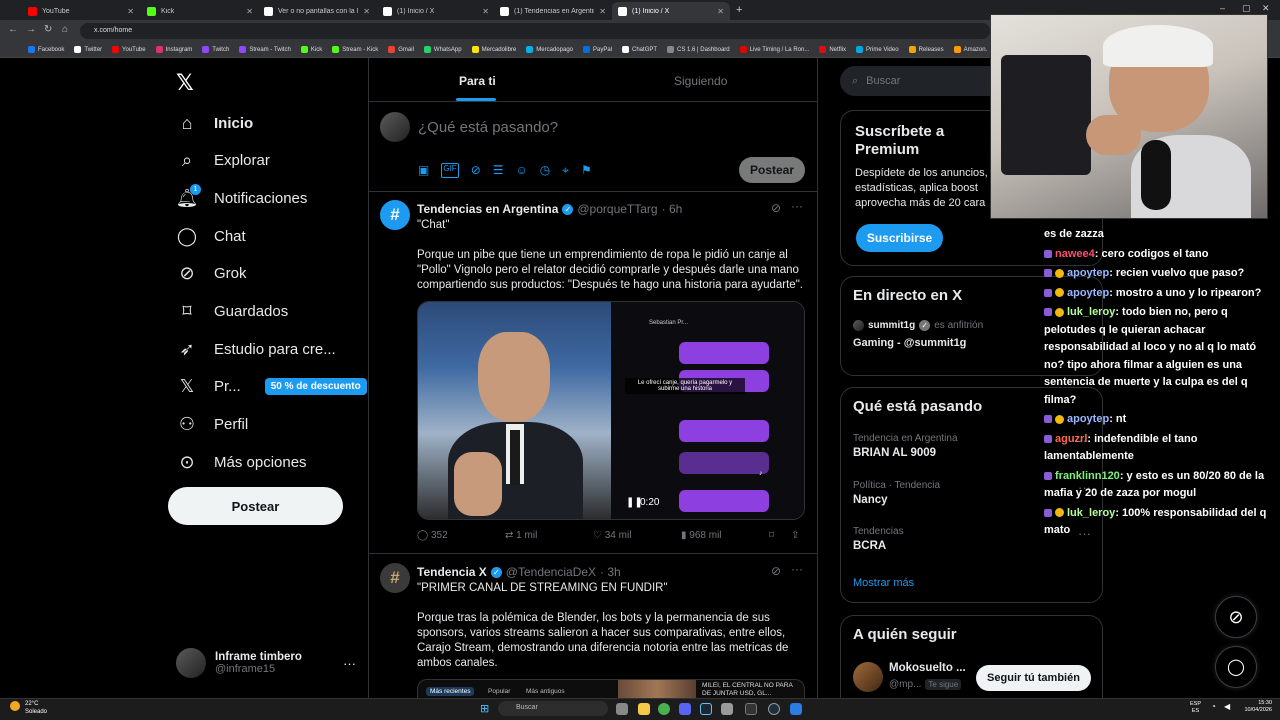 This screenshot has width=1280, height=720. I want to click on x-logo-icon: 𝕏, so click(185, 83).